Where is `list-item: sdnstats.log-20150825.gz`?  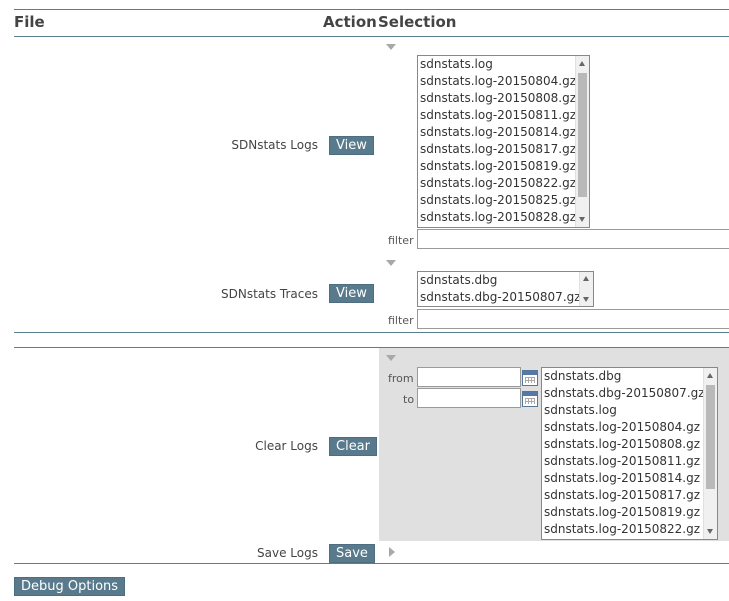
list-item: sdnstats.log-20150825.gz is located at coordinates (503, 200).